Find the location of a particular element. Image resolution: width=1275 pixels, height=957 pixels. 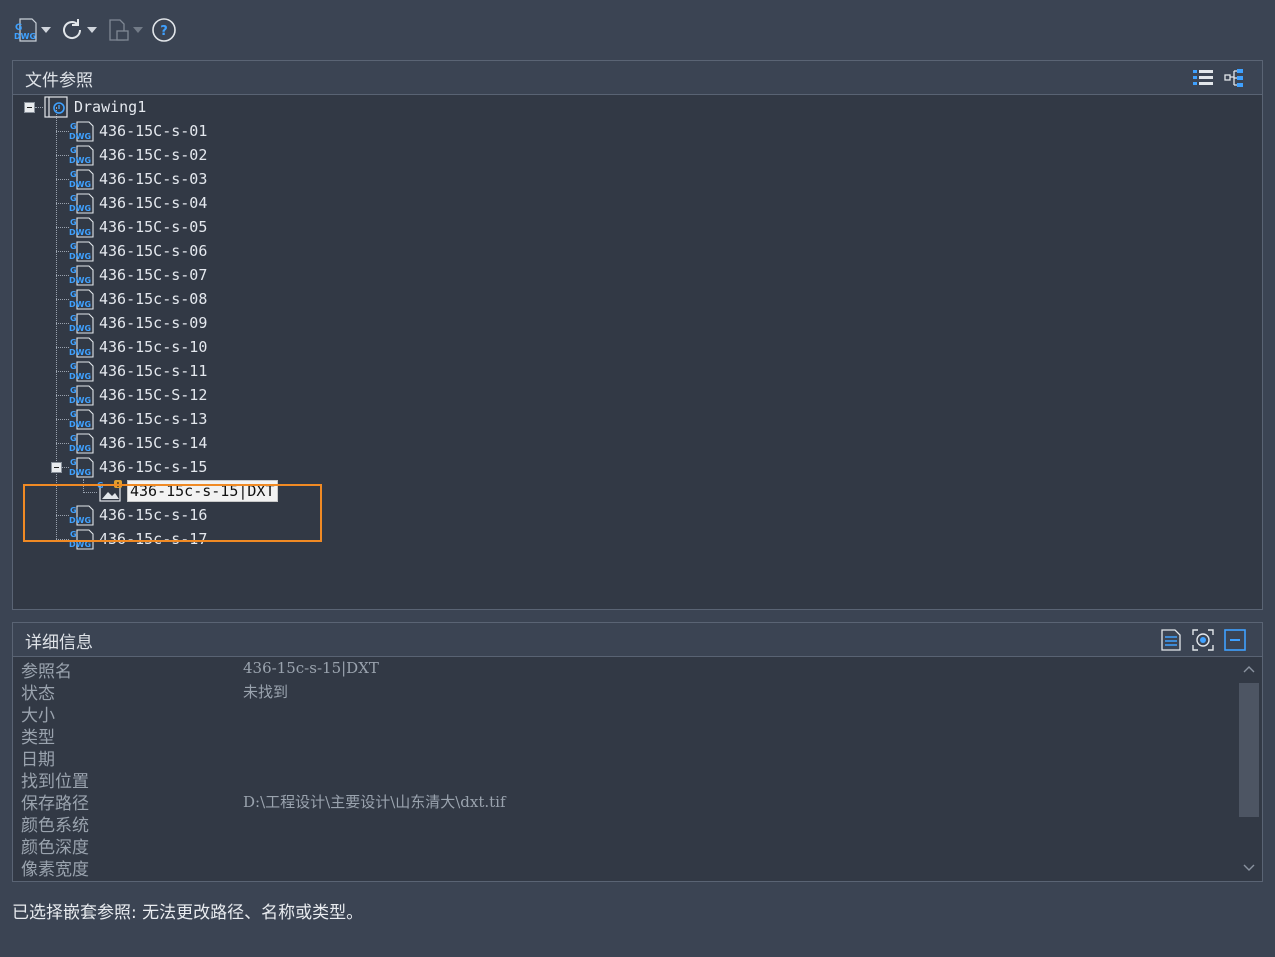

status-message: 已选择嵌套参照: 无法更改路径、名称或类型。 is located at coordinates (188, 913).